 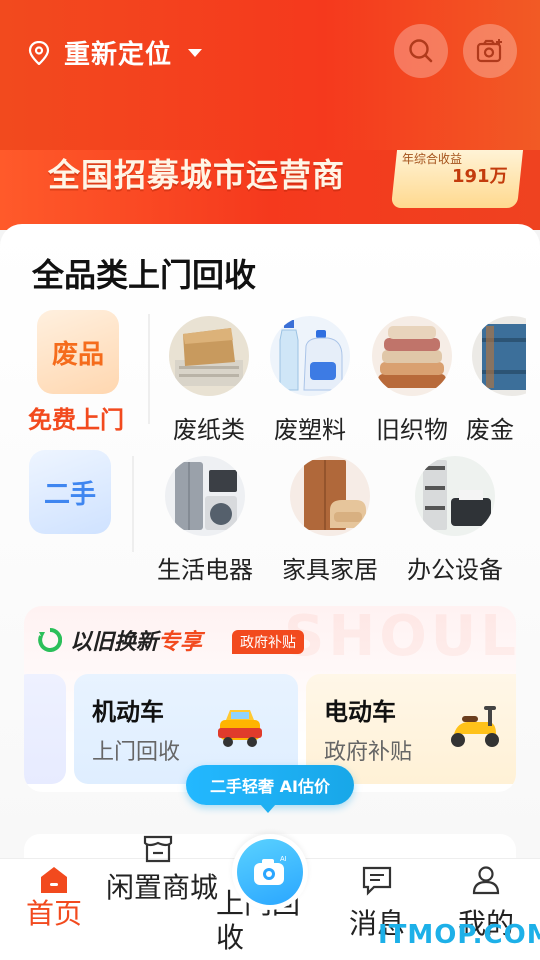 I want to click on card-title: 机动车, so click(x=128, y=712).